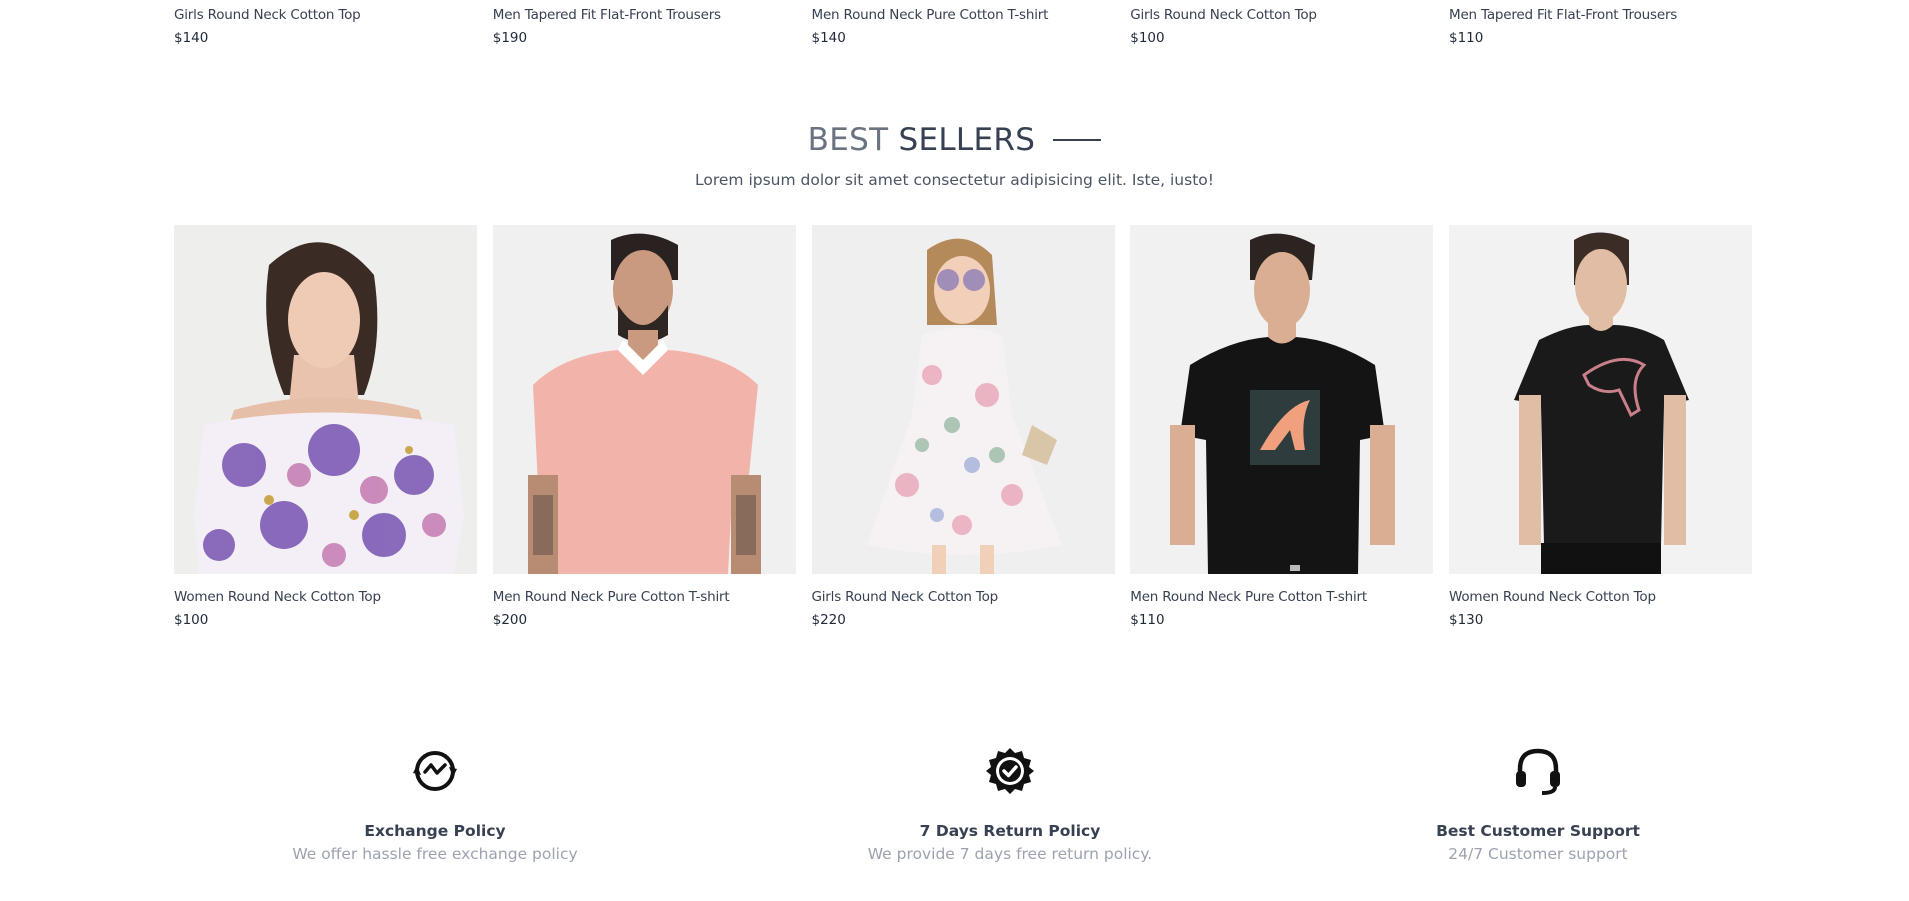 The image size is (1909, 901). I want to click on verified-badge-icon, so click(1010, 771).